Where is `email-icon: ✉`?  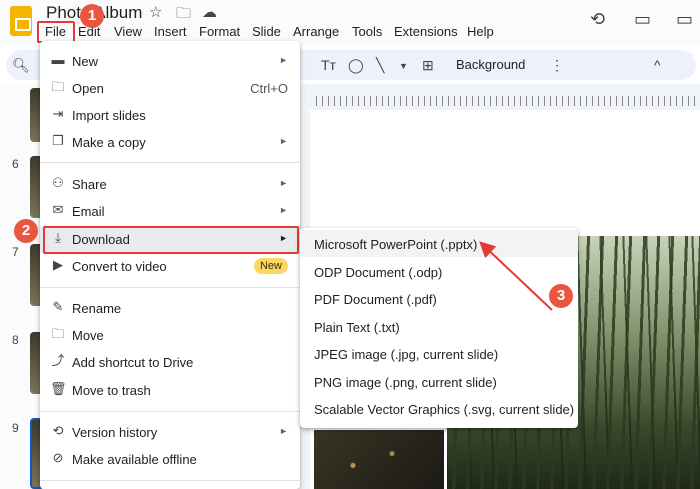
email-icon: ✉ is located at coordinates (58, 209).